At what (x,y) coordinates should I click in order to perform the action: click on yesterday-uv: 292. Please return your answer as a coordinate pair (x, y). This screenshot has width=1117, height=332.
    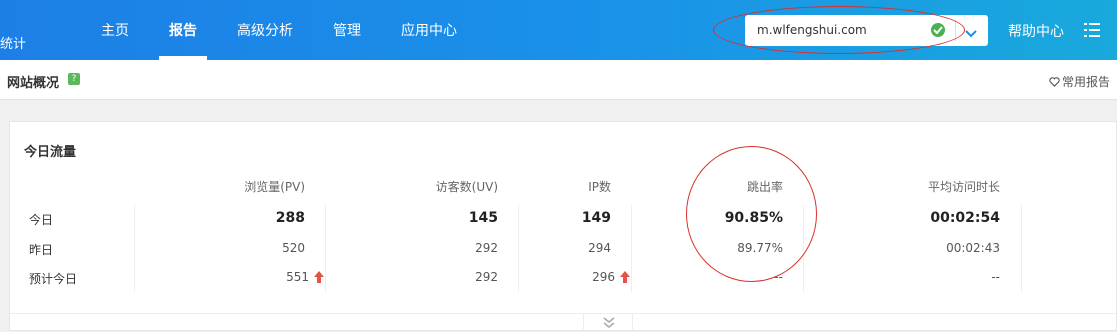
    Looking at the image, I should click on (486, 248).